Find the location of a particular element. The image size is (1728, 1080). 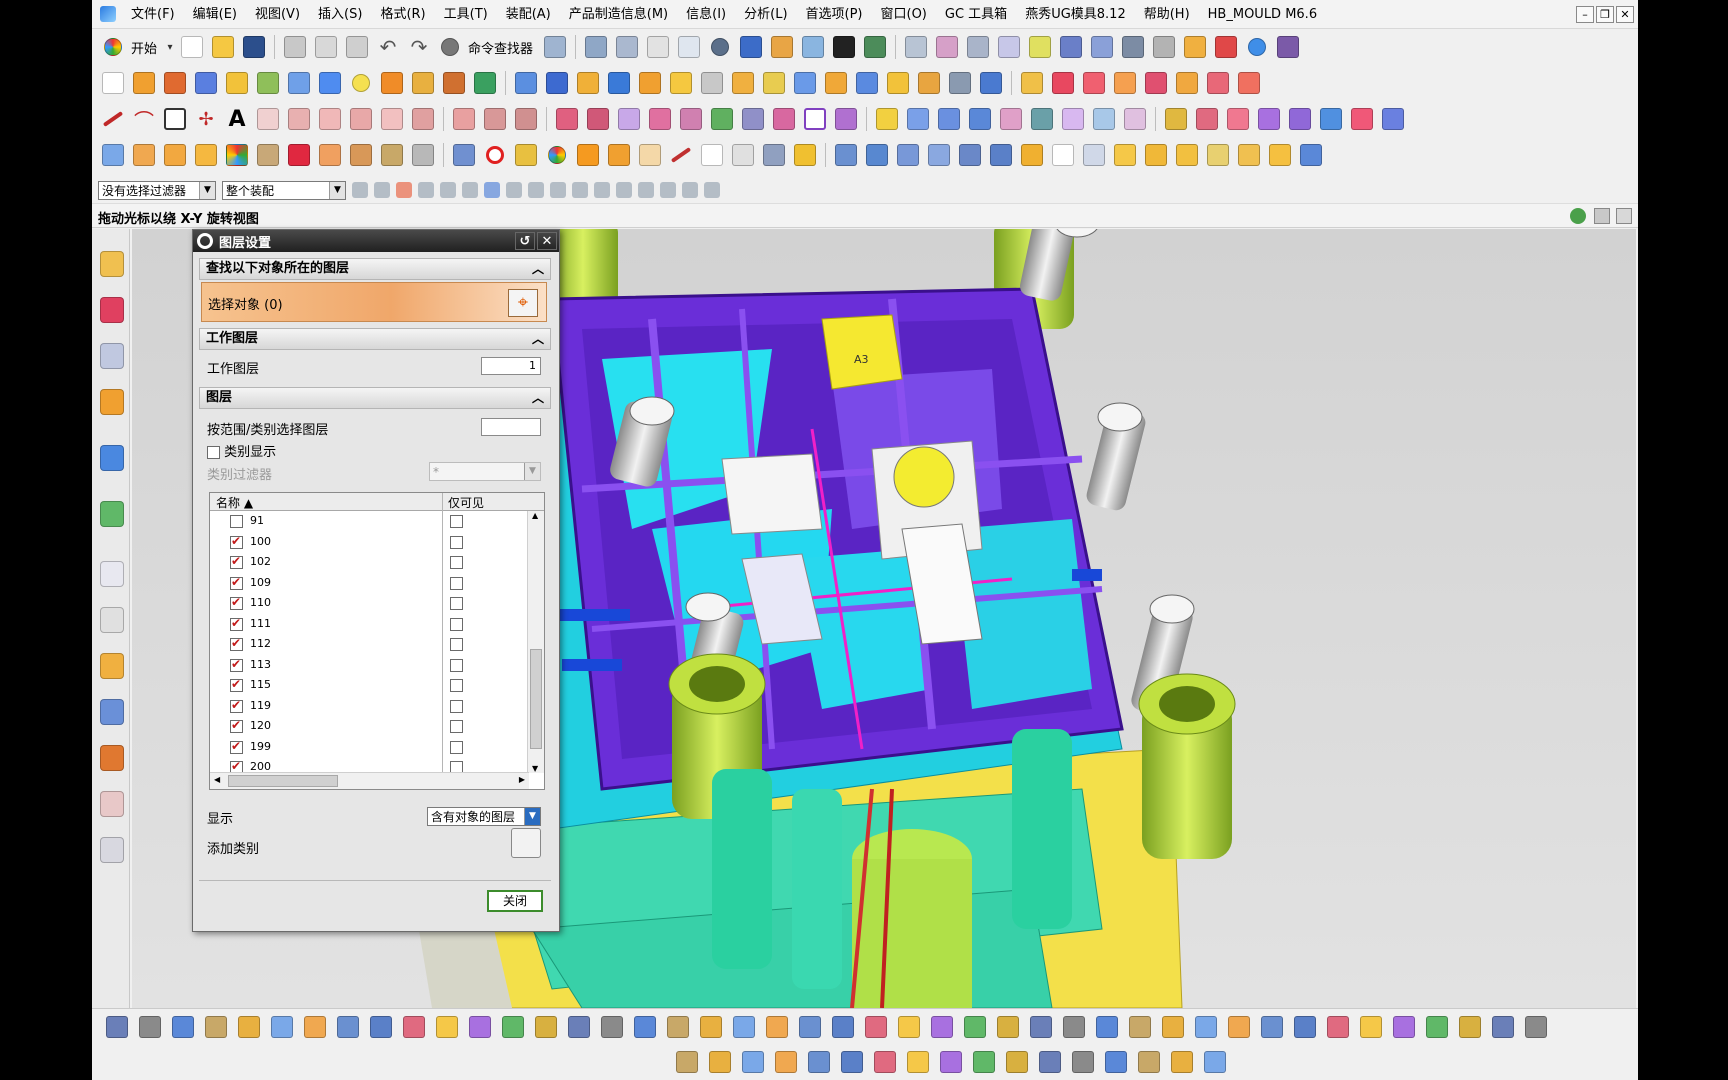

crosshair-icon: ⌖ is located at coordinates (523, 303).